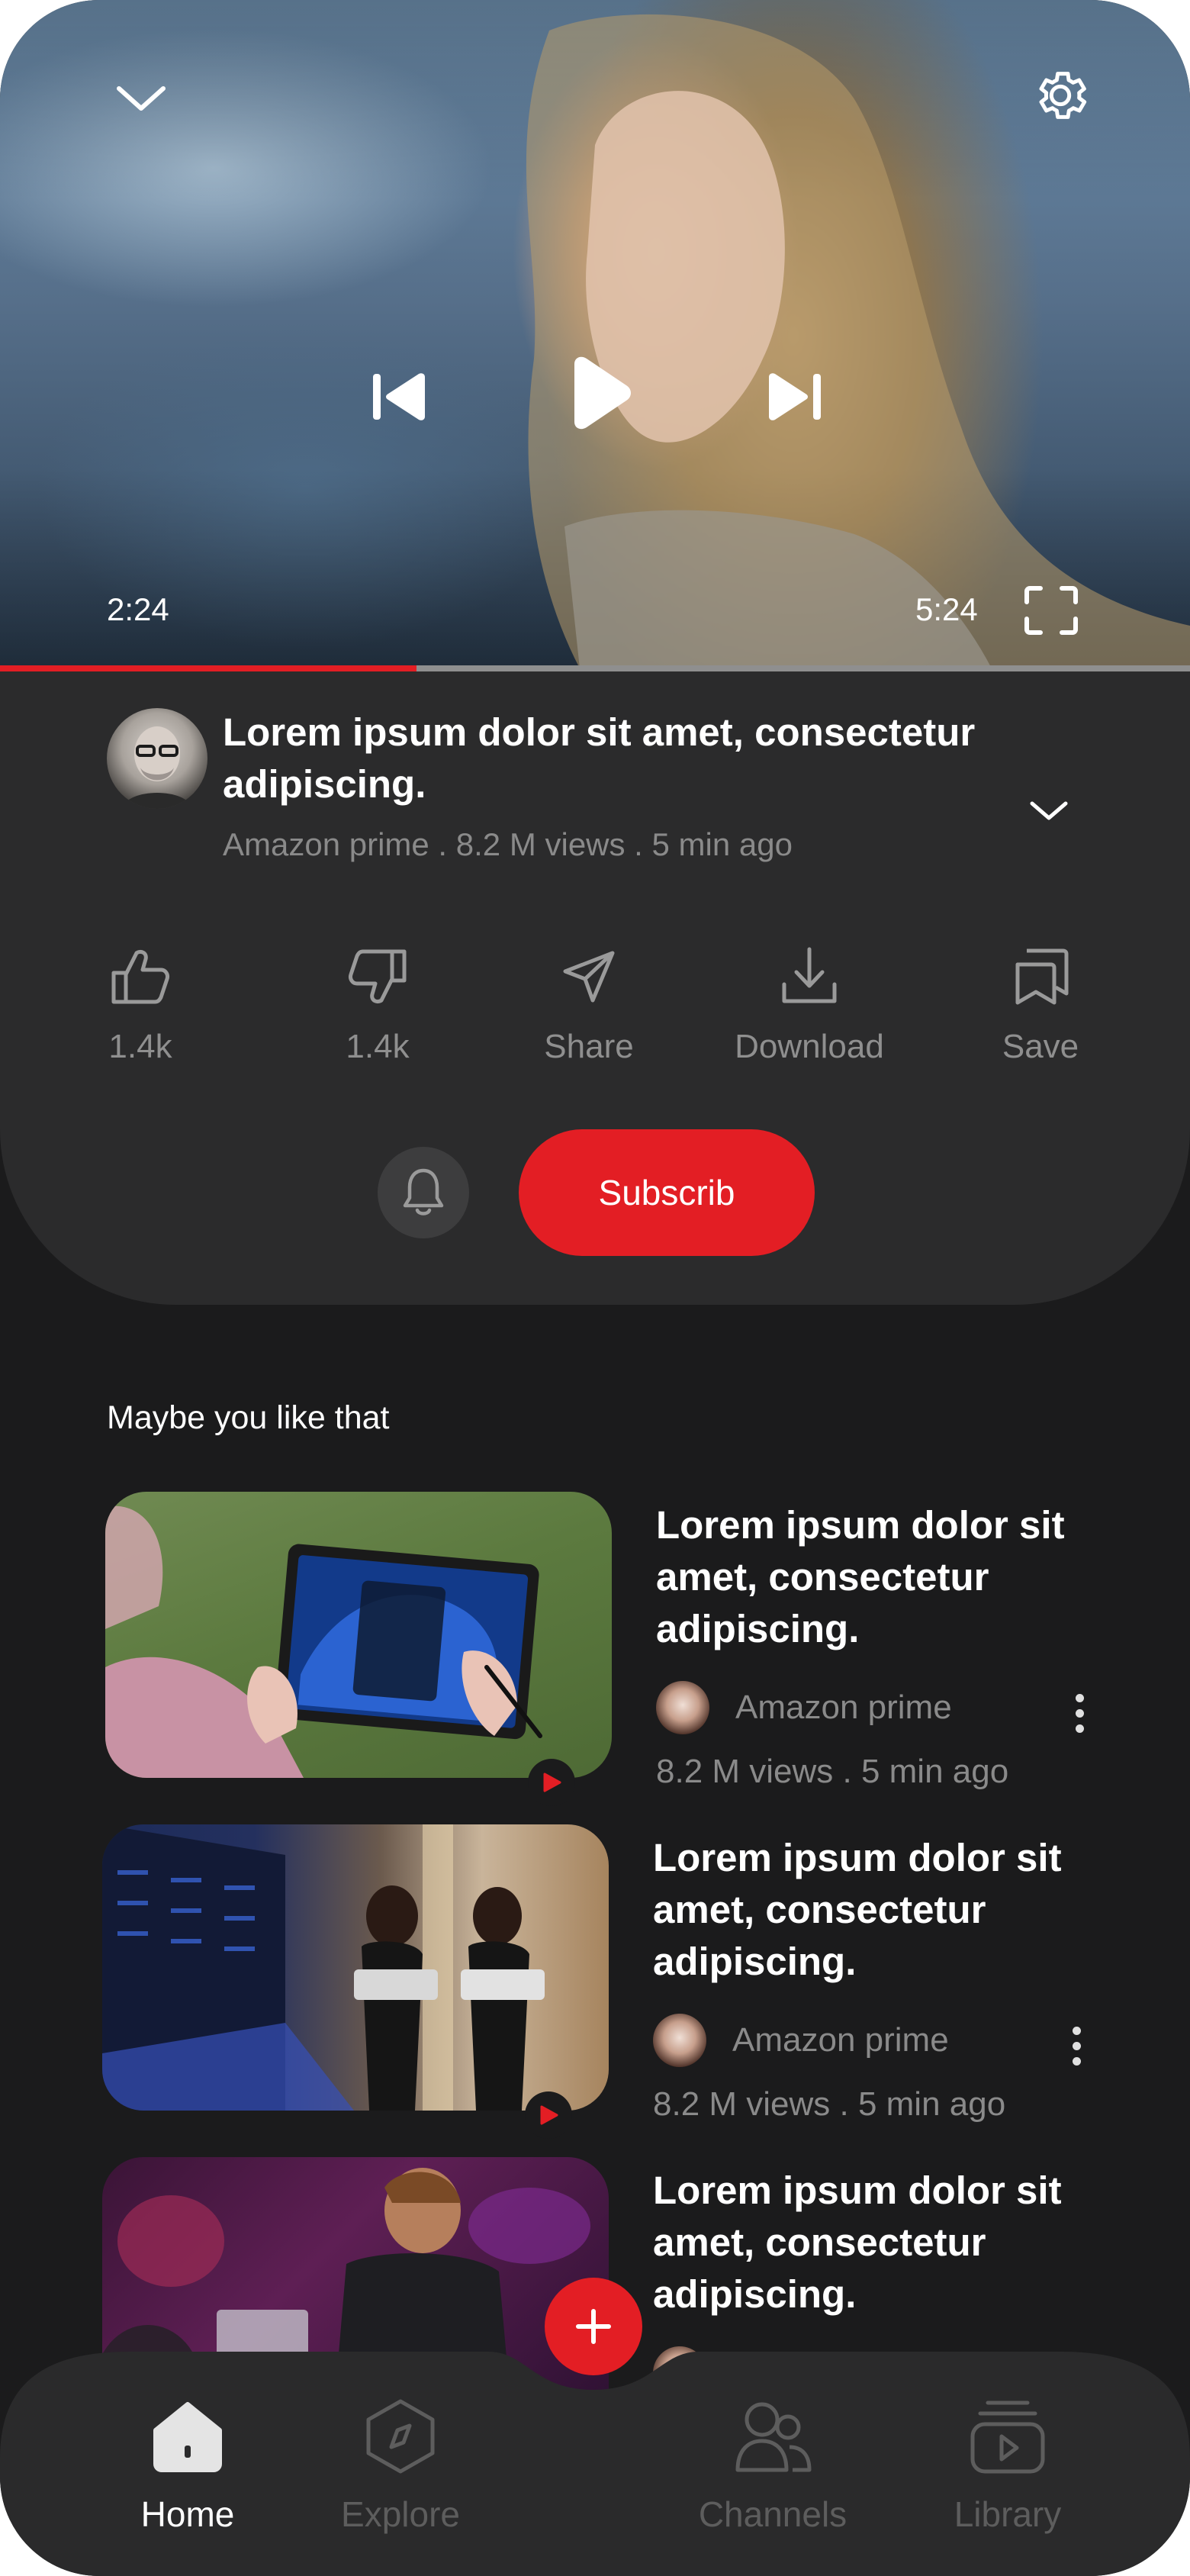 The image size is (1190, 2576). What do you see at coordinates (772, 2436) in the screenshot?
I see `channels-icon` at bounding box center [772, 2436].